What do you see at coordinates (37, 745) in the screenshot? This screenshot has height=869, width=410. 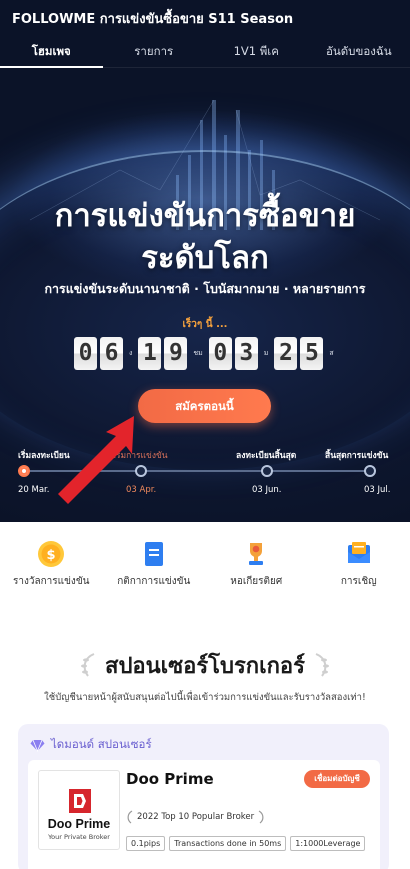 I see `diamond-icon` at bounding box center [37, 745].